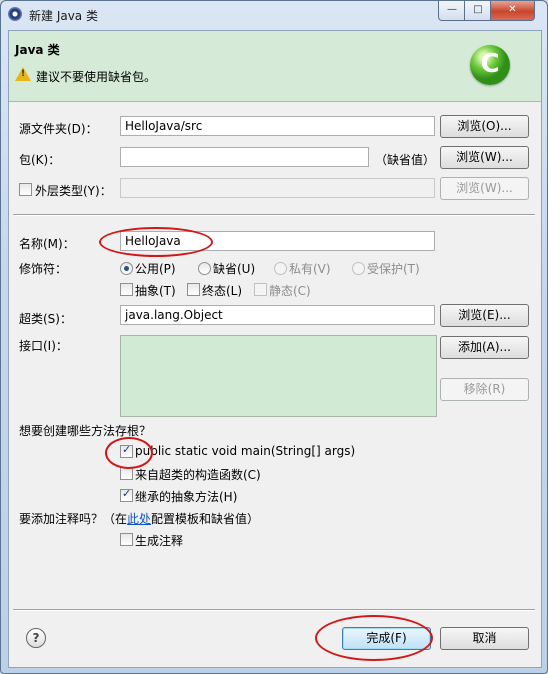 The image size is (548, 674). Describe the element at coordinates (73, 191) in the screenshot. I see `enclosing-type-label: 外层类型(Y)：` at that location.